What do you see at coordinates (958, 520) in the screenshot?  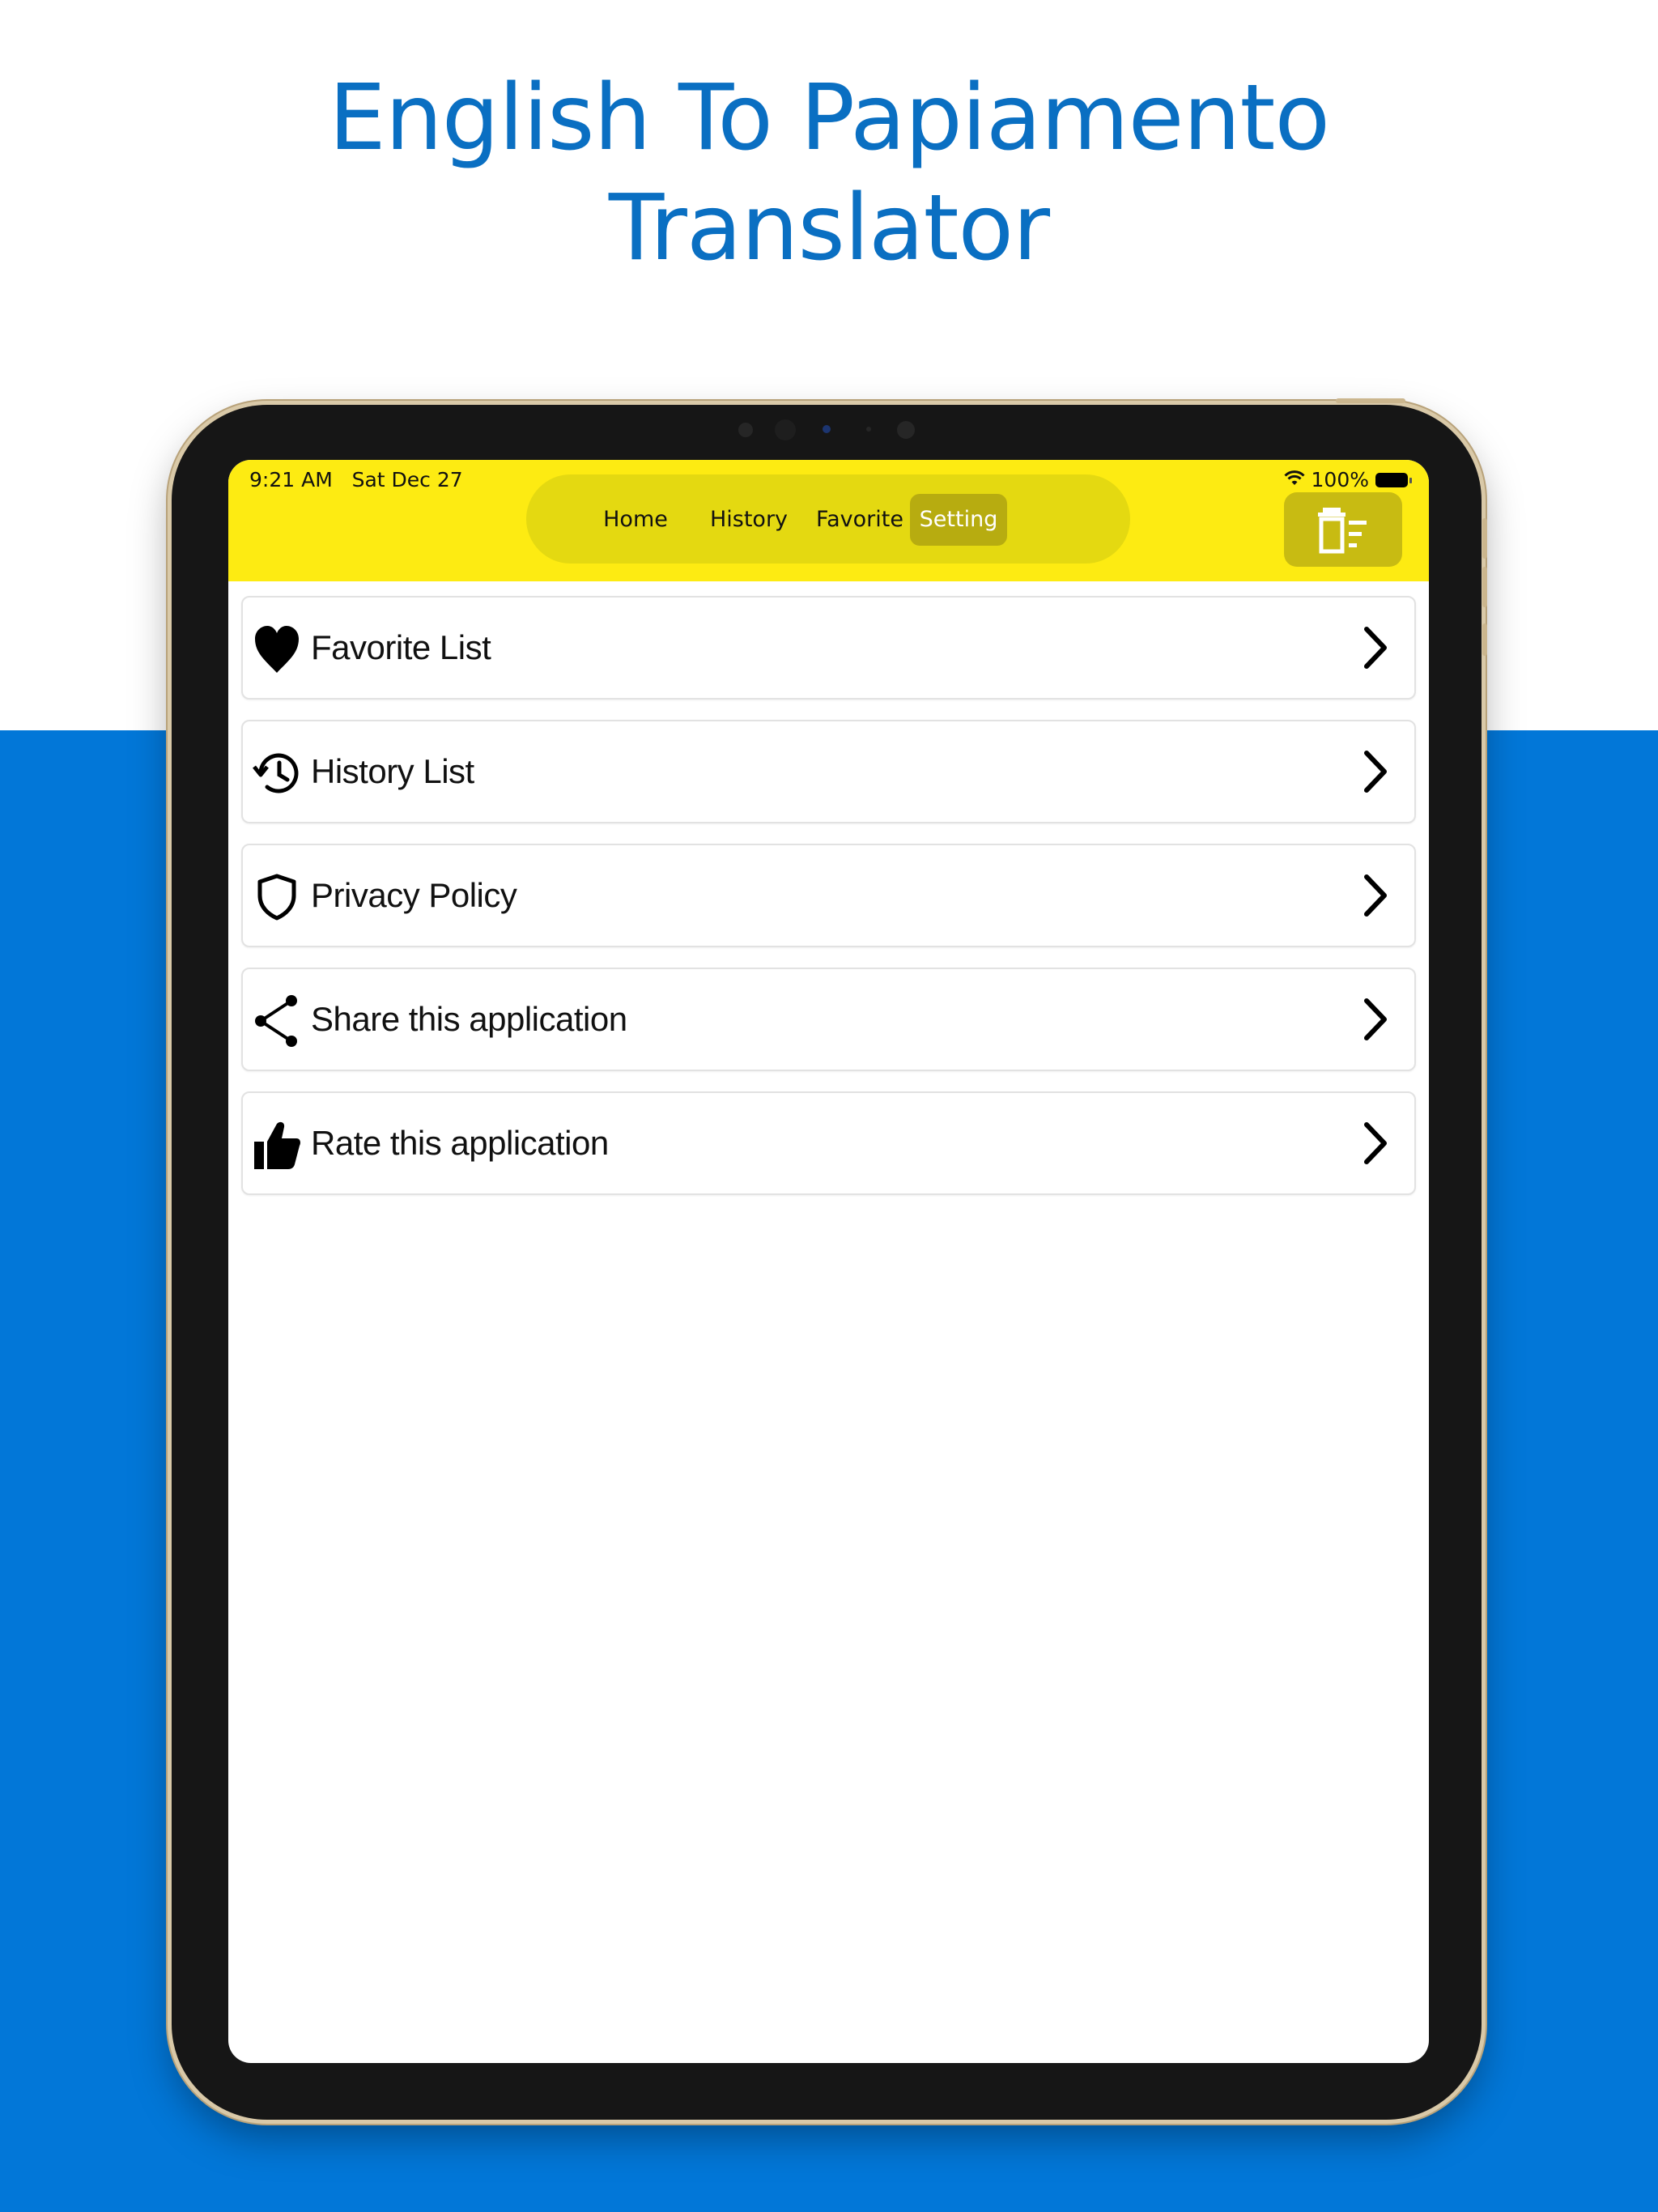 I see `tab-setting: Setting` at bounding box center [958, 520].